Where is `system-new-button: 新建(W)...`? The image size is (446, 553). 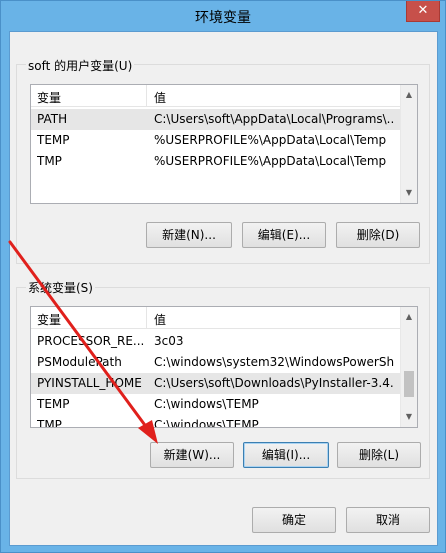
system-new-button: 新建(W)... is located at coordinates (192, 455).